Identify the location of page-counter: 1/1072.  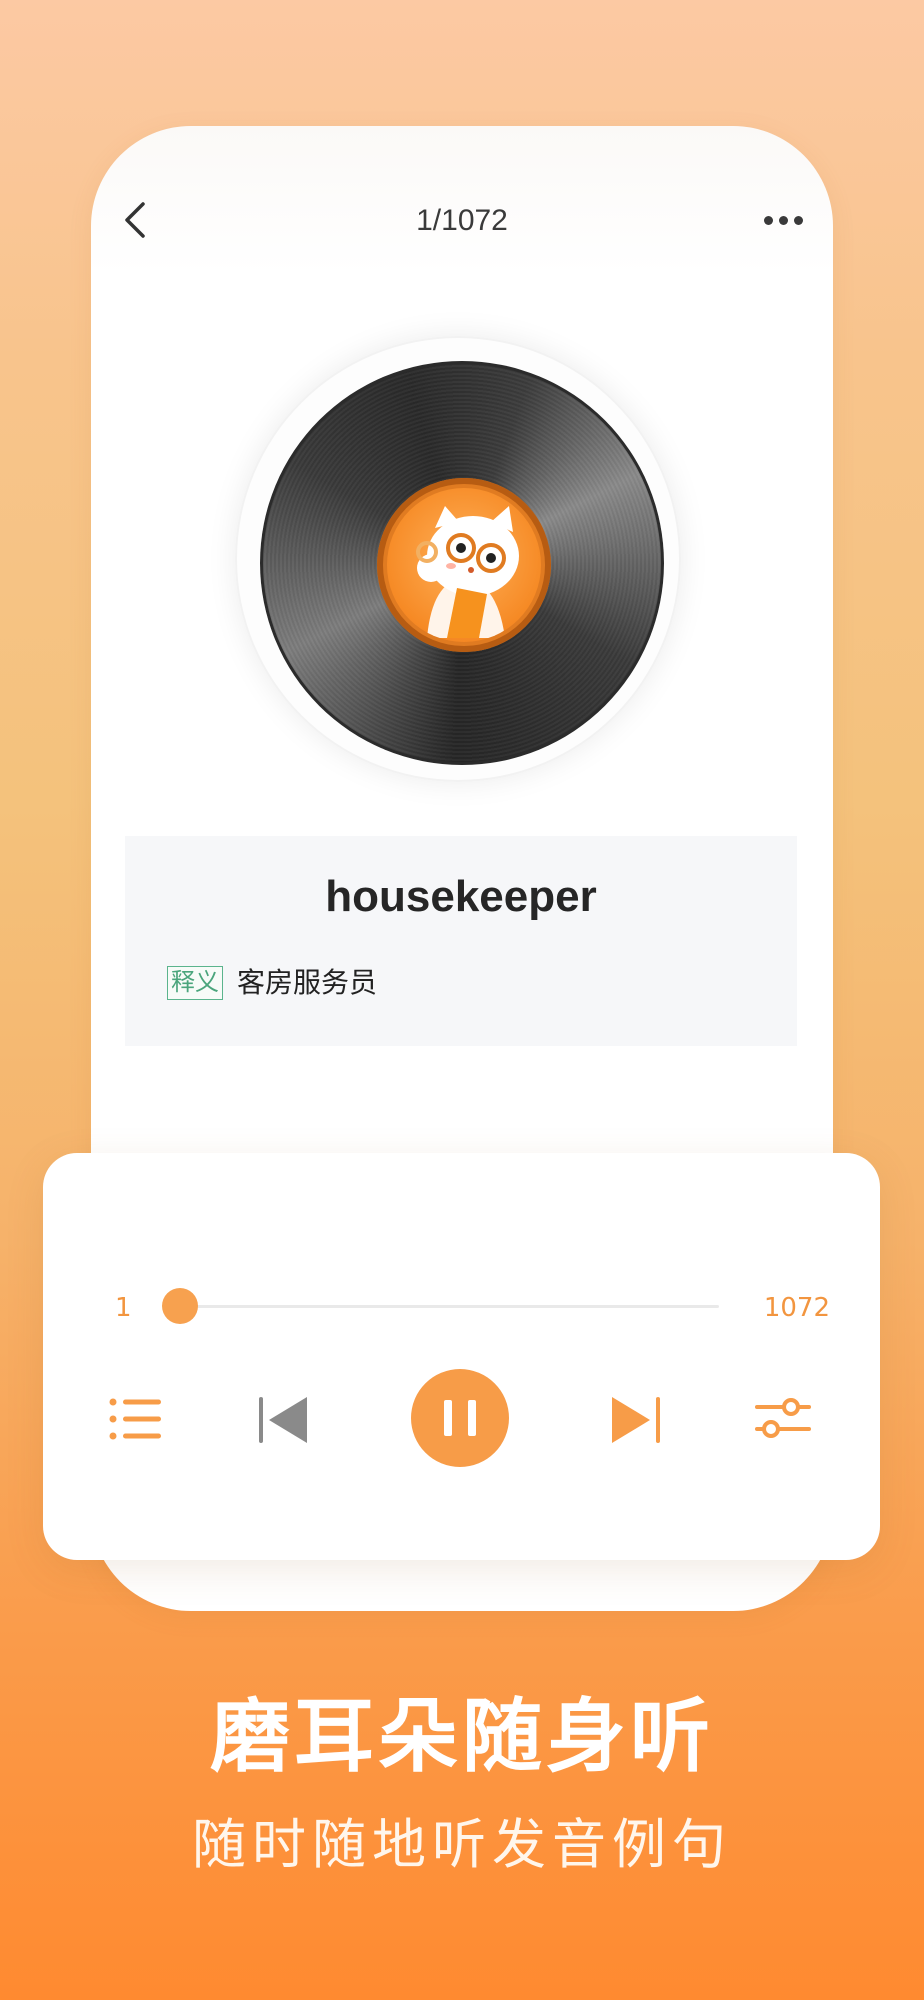
(462, 220).